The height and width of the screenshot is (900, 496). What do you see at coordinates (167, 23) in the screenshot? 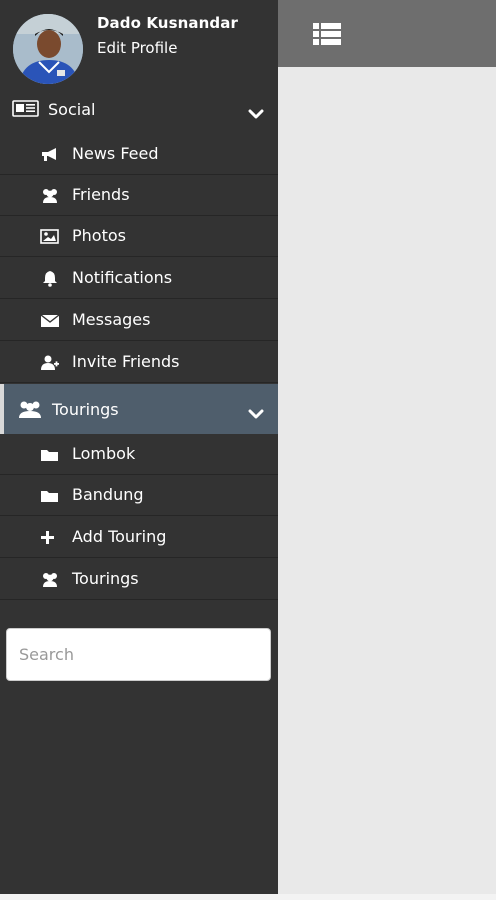
I see `profile-name: Dado Kusnandar` at bounding box center [167, 23].